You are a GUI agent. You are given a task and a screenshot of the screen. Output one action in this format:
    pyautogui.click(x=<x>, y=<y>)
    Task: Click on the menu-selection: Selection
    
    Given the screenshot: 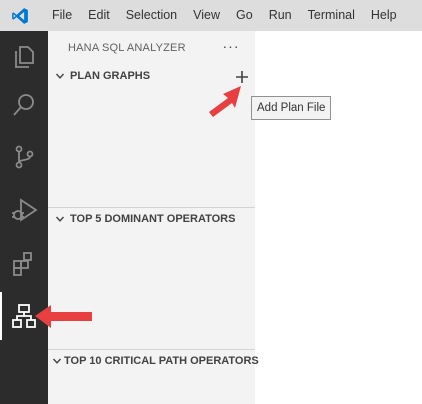 What is the action you would take?
    pyautogui.click(x=151, y=15)
    